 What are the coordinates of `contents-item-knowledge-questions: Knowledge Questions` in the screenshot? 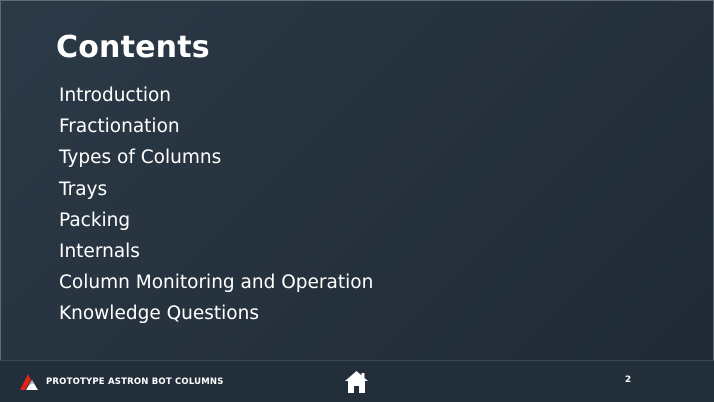 It's located at (216, 313).